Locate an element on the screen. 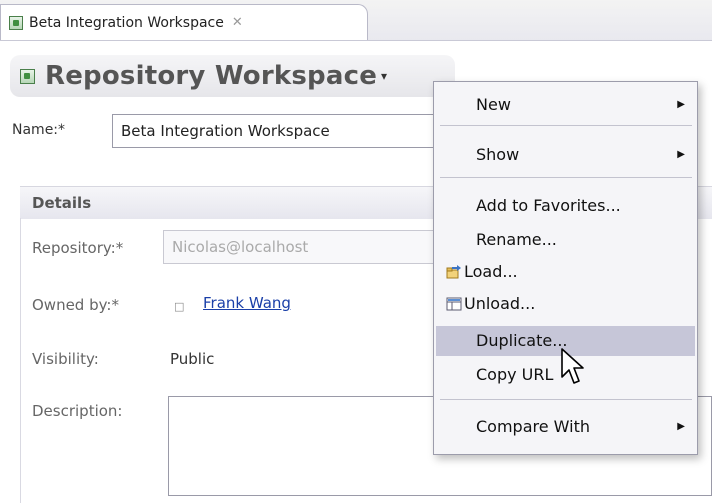  editor-tab: Beta Integration Workspace ✕ is located at coordinates (184, 22).